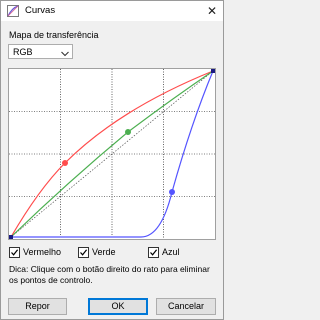 The width and height of the screenshot is (320, 320). What do you see at coordinates (65, 53) in the screenshot?
I see `chevron-down-icon` at bounding box center [65, 53].